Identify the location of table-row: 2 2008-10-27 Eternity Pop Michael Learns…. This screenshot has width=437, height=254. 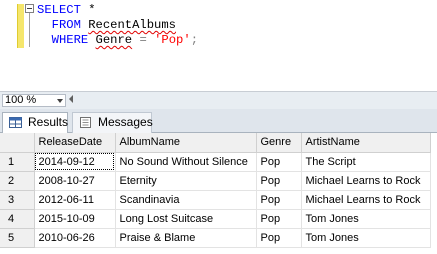
(215, 181).